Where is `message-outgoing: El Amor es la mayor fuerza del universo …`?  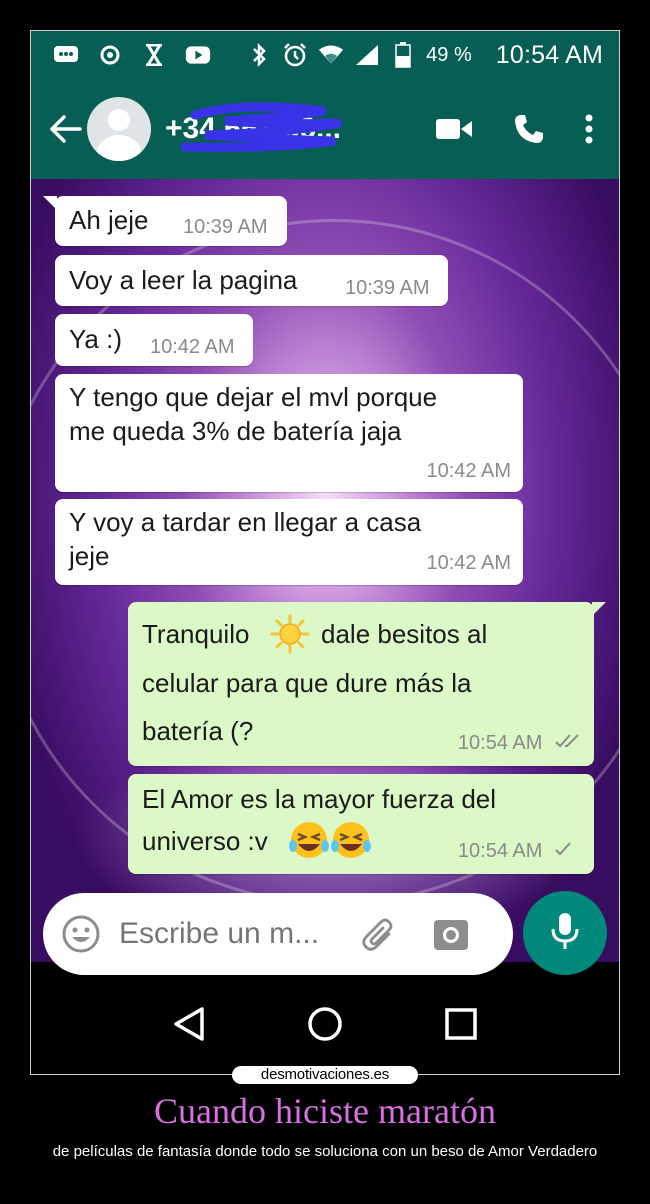
message-outgoing: El Amor es la mayor fuerza del universo … is located at coordinates (361, 824).